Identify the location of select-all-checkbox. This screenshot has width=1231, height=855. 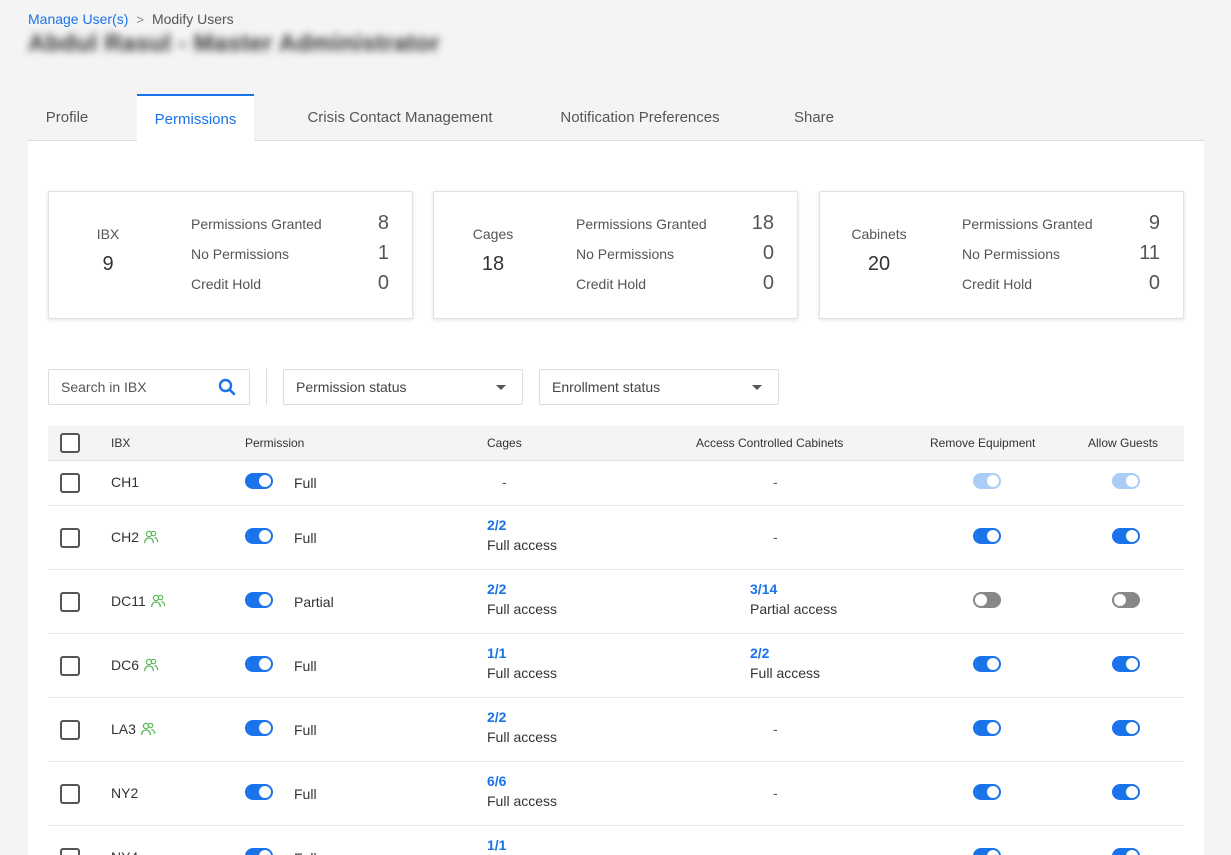
(70, 443).